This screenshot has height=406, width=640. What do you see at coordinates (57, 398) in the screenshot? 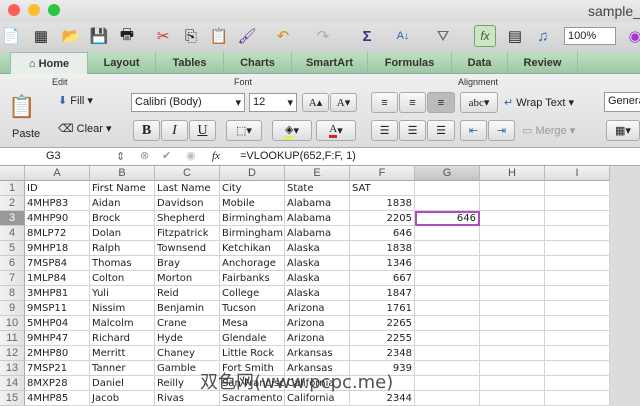
I see `cell: 4MHP85` at bounding box center [57, 398].